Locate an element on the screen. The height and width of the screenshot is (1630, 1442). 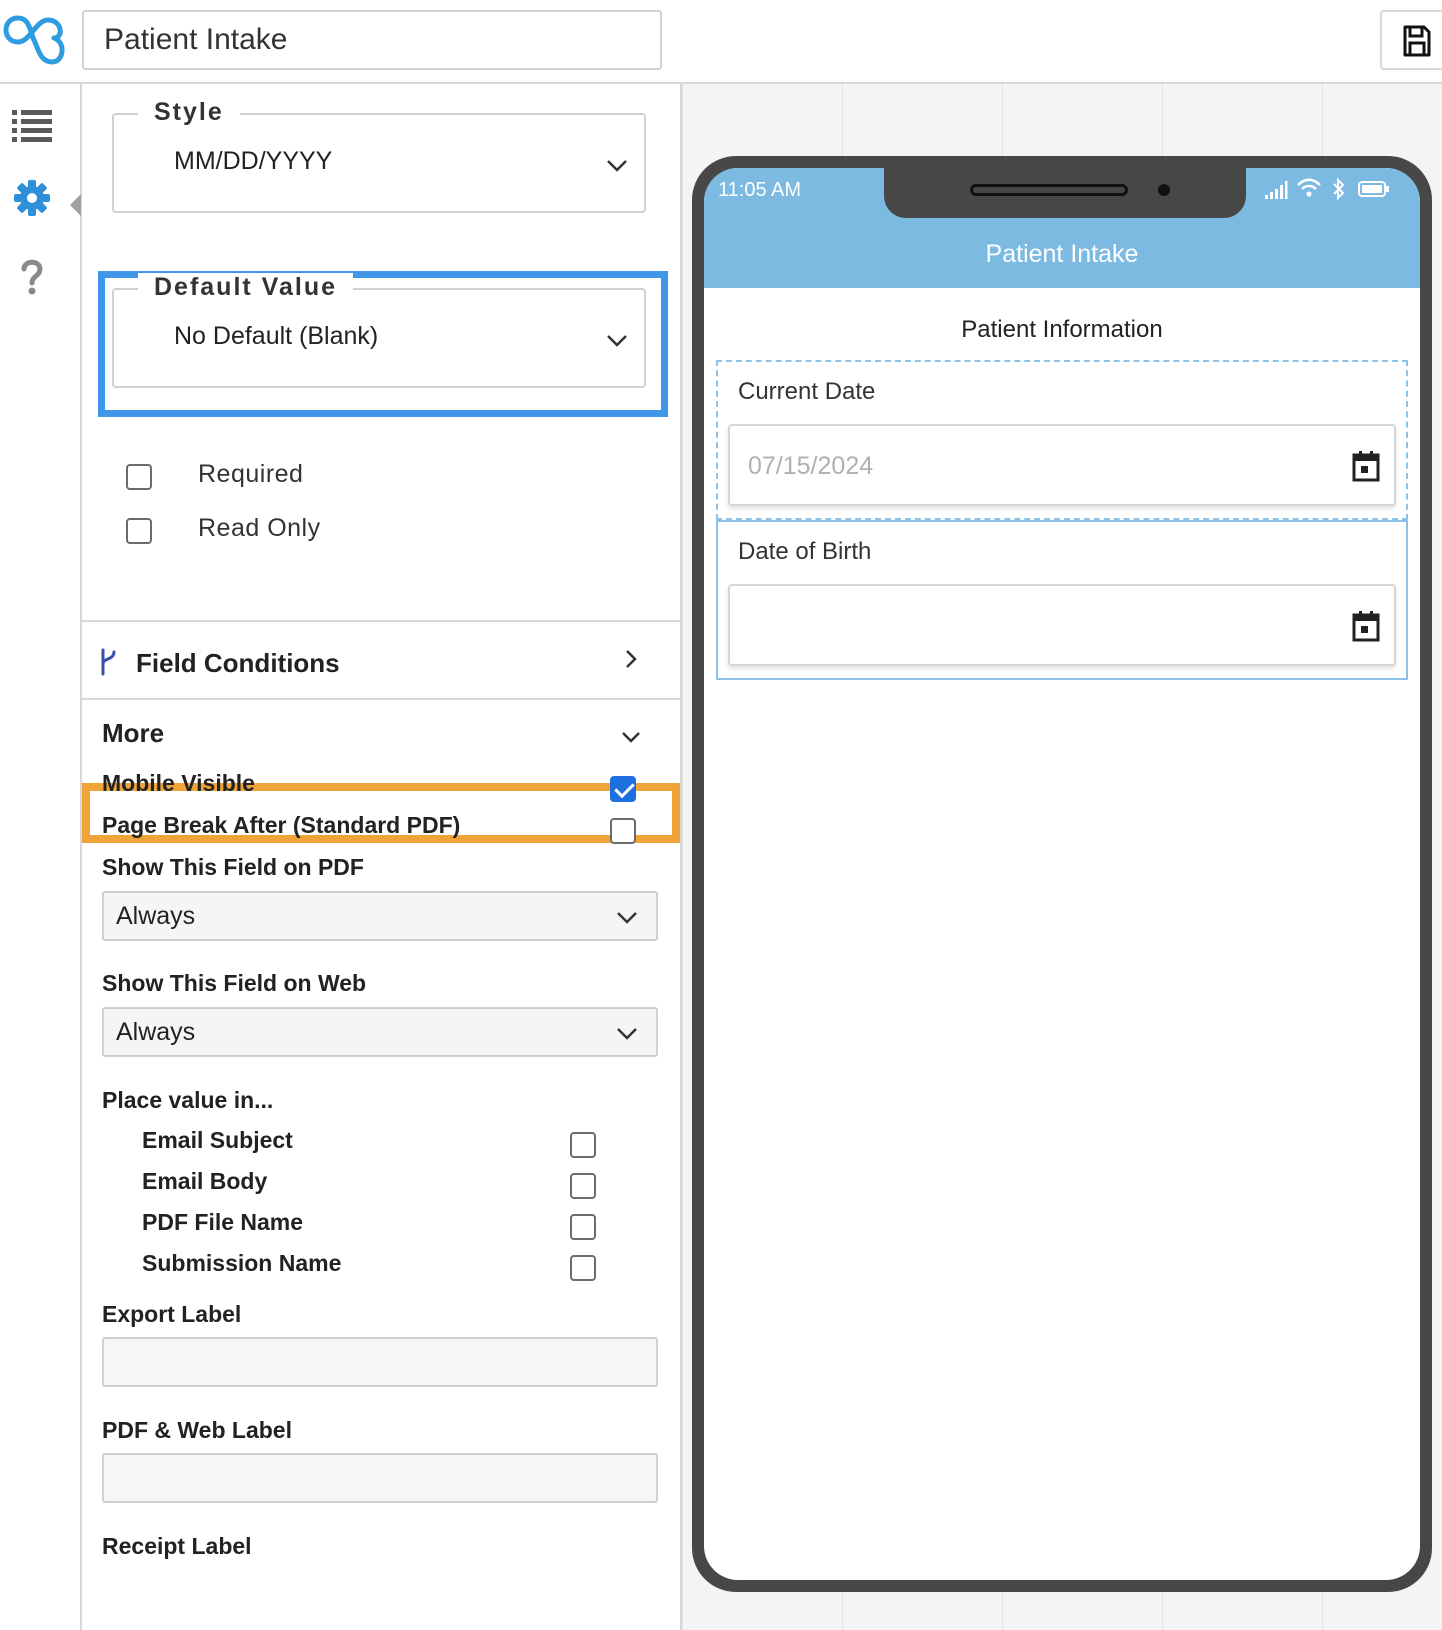
style-legend: Style is located at coordinates (189, 112).